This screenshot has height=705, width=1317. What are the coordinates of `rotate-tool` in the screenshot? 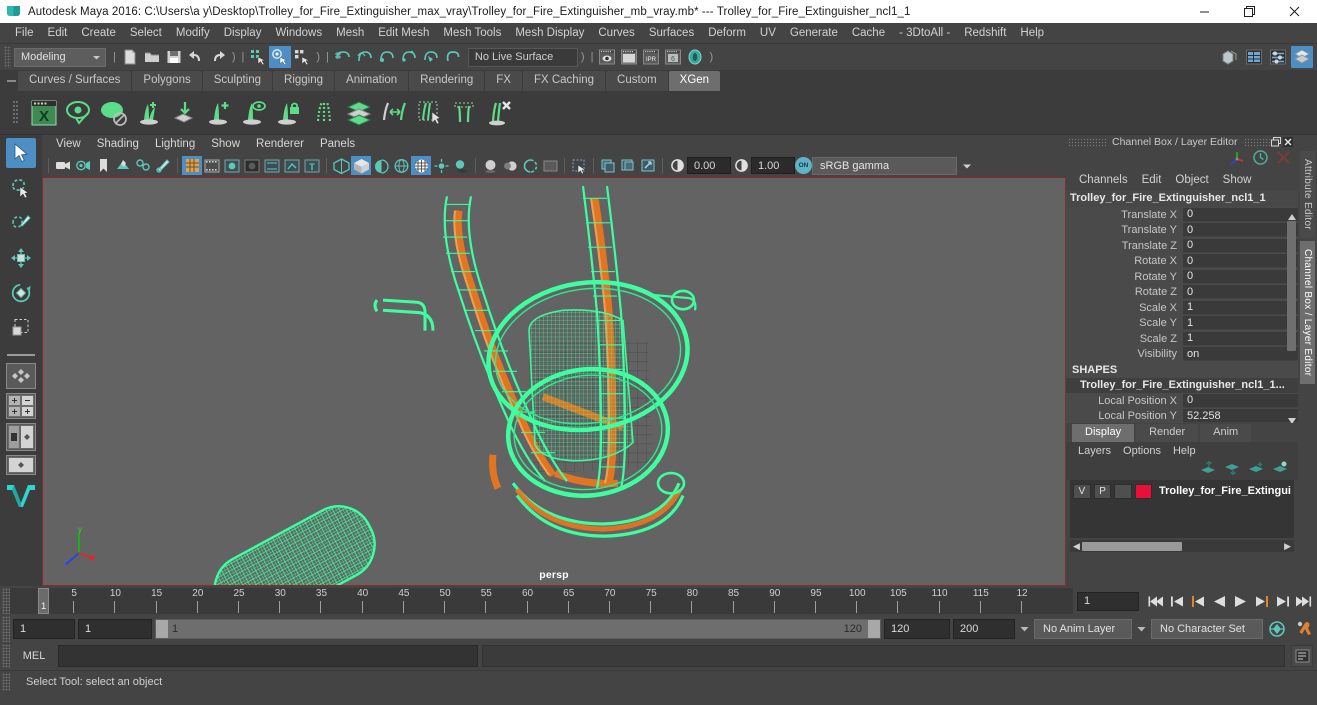 It's located at (21, 293).